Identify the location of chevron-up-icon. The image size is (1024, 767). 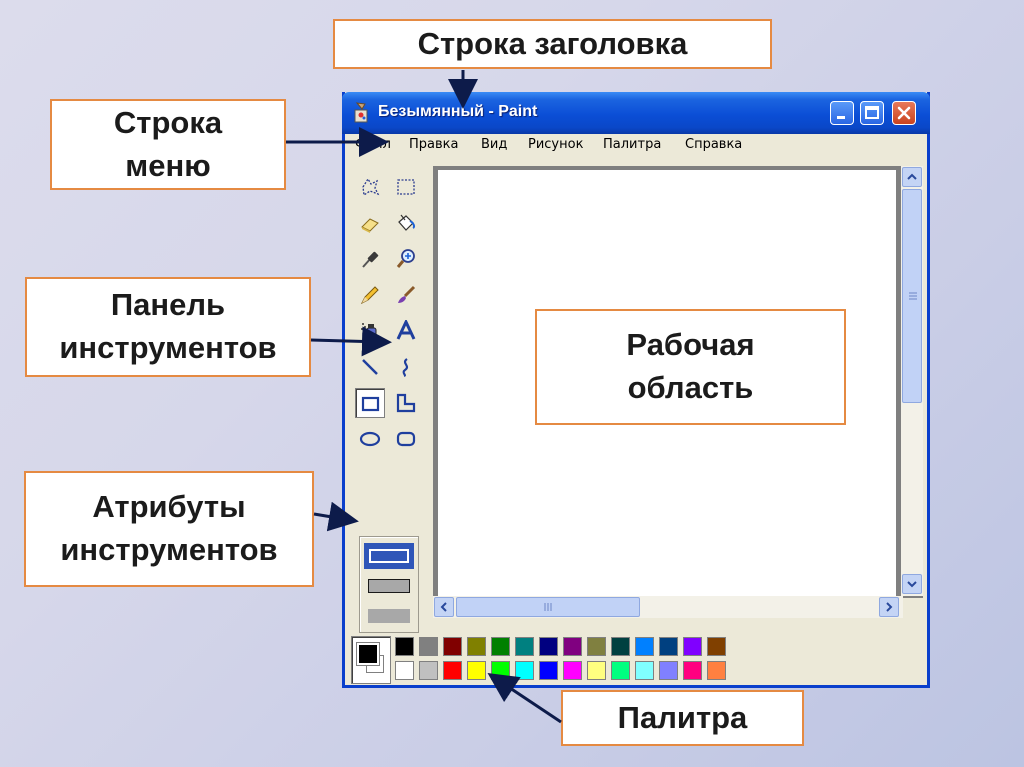
(912, 176).